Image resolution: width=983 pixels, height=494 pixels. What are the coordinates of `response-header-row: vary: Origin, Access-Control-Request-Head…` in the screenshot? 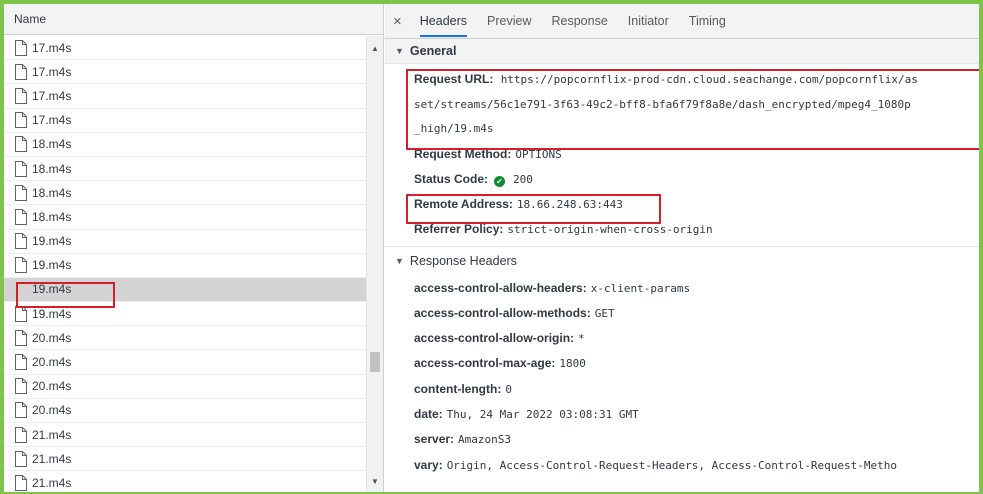 It's located at (682, 465).